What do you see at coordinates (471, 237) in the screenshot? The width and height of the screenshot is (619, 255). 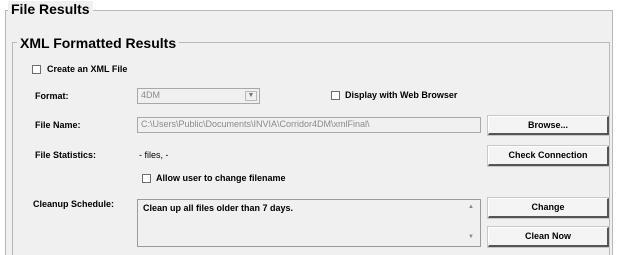 I see `scroll-down-arrow-icon: ▼` at bounding box center [471, 237].